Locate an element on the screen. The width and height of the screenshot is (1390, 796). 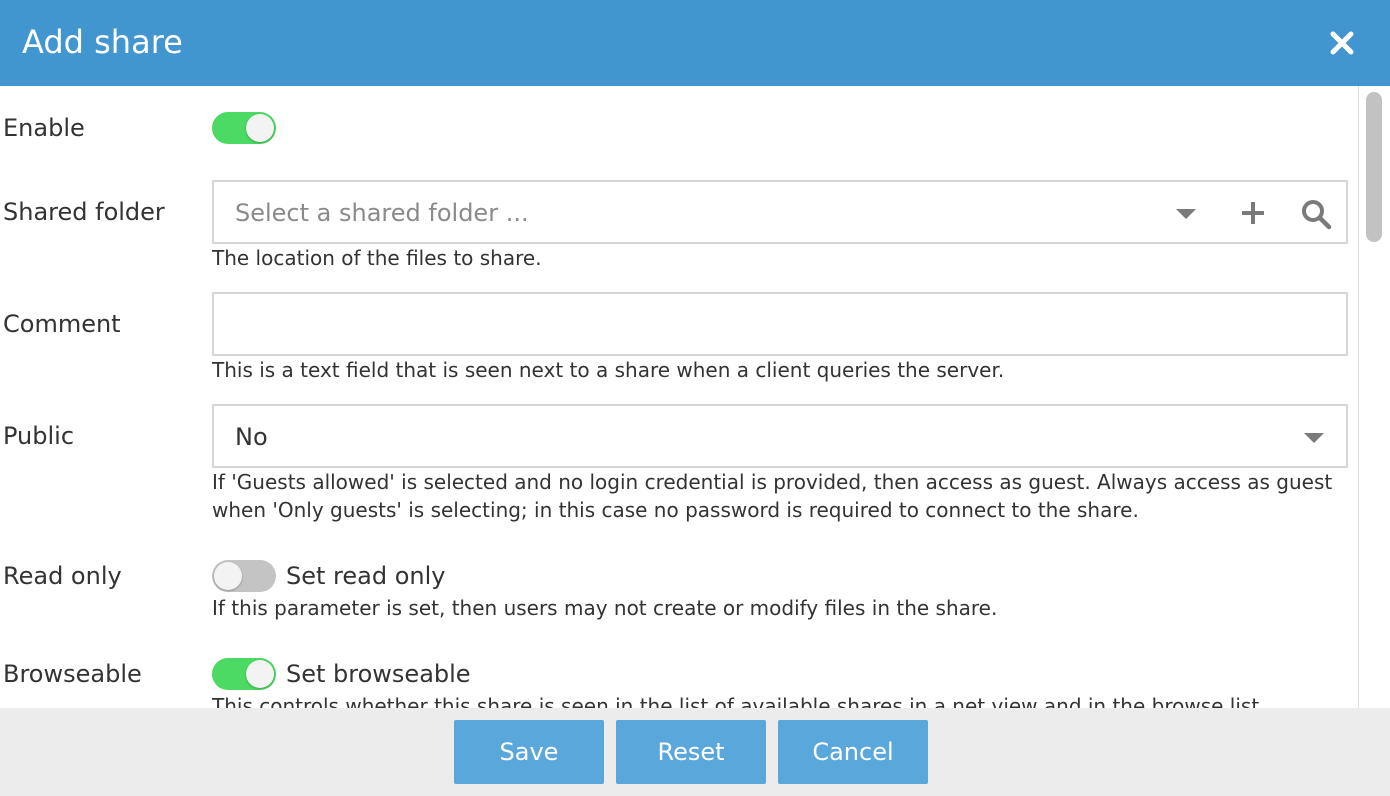
comment-input is located at coordinates (780, 324).